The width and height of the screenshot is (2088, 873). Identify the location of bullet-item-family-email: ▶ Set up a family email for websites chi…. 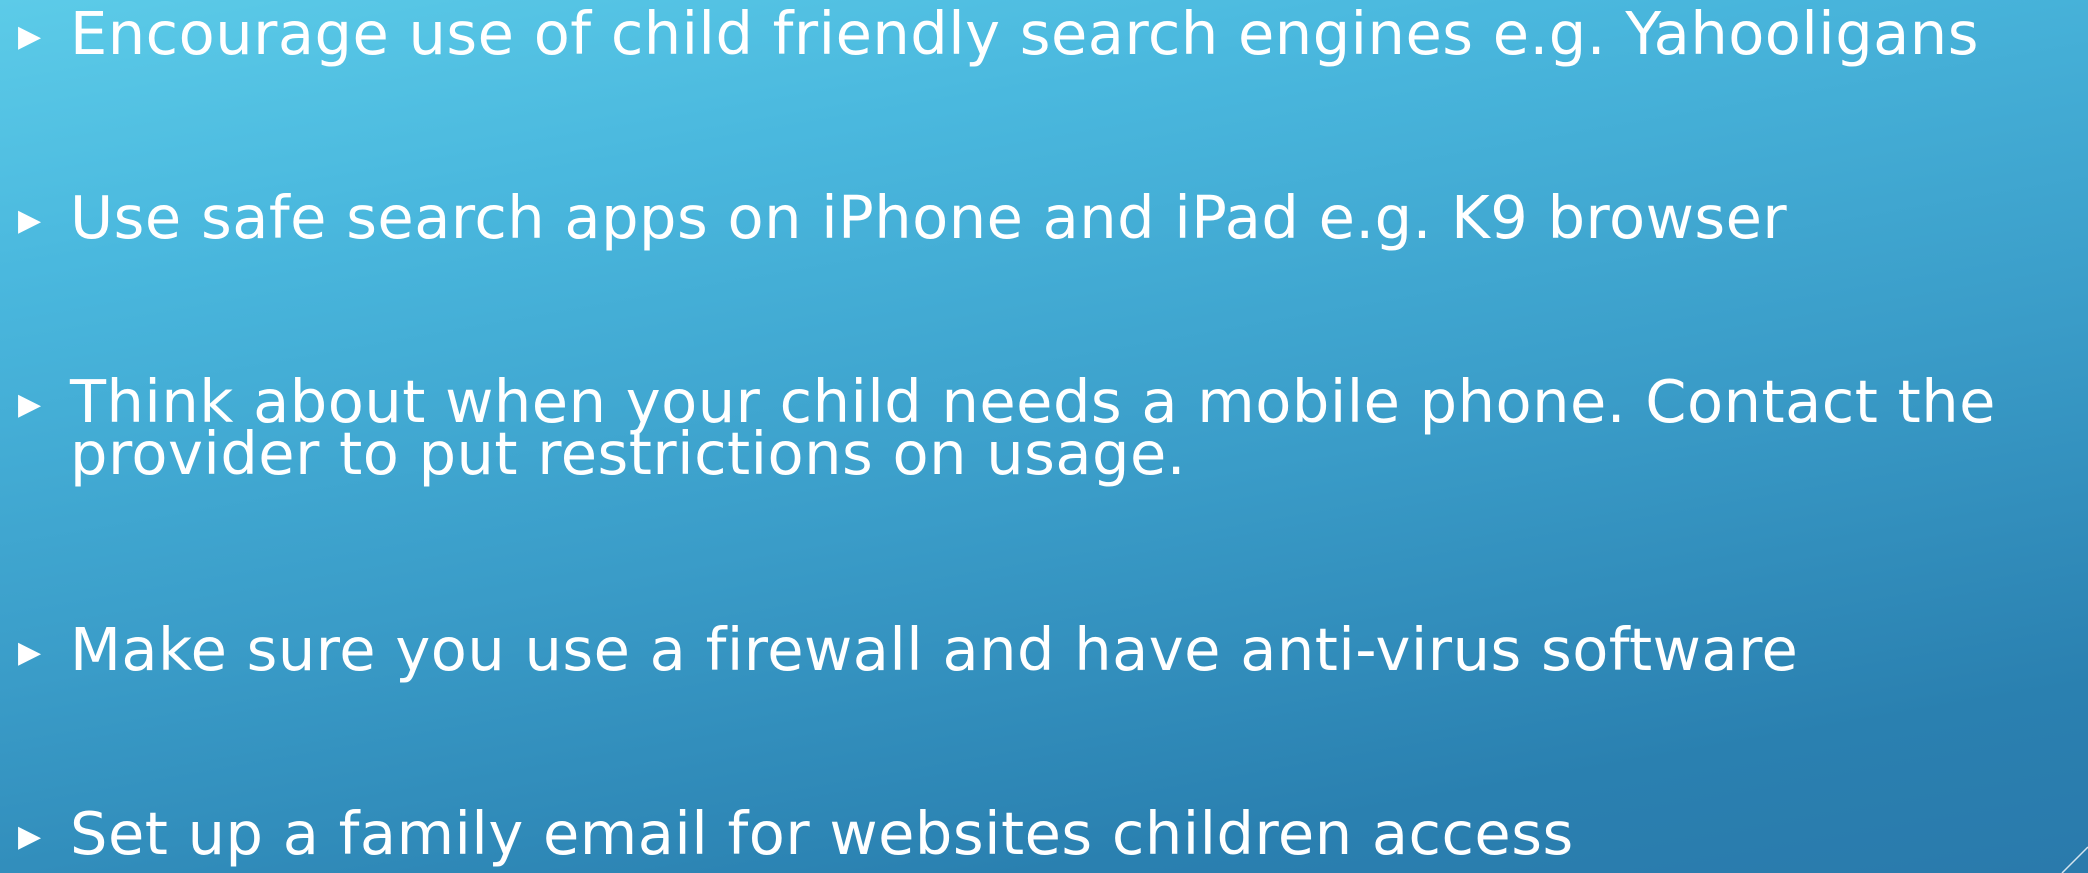
(1048, 833).